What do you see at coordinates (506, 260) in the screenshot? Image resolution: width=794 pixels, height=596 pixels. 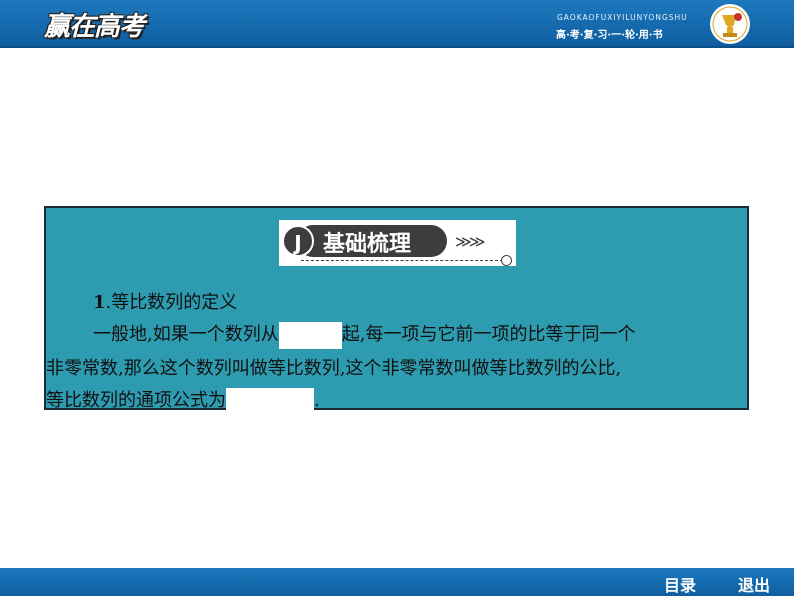 I see `badge-end-dot` at bounding box center [506, 260].